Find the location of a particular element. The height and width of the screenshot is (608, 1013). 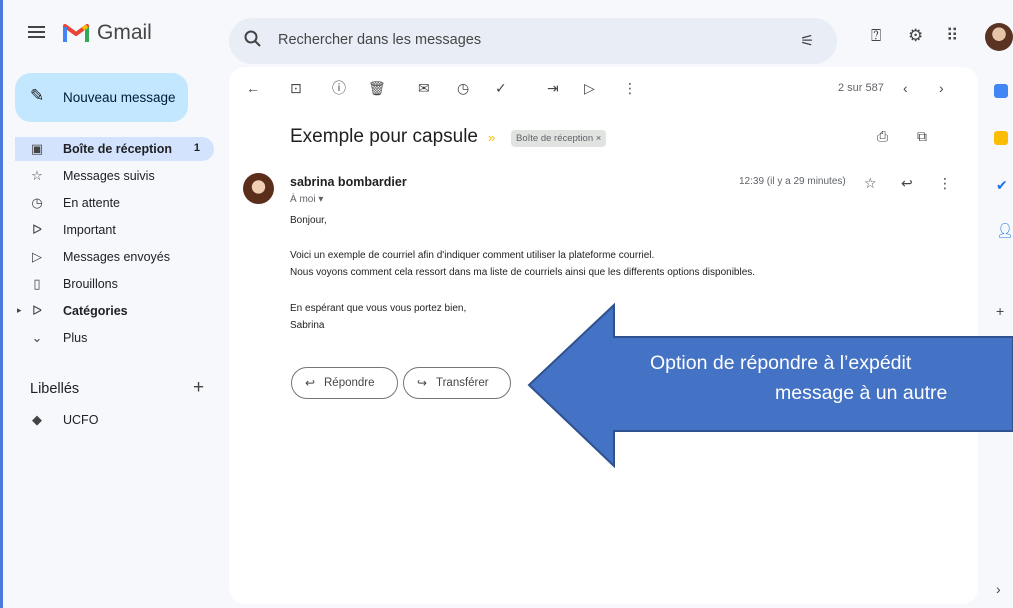

reply-button: ↩ Répondre is located at coordinates (344, 383).